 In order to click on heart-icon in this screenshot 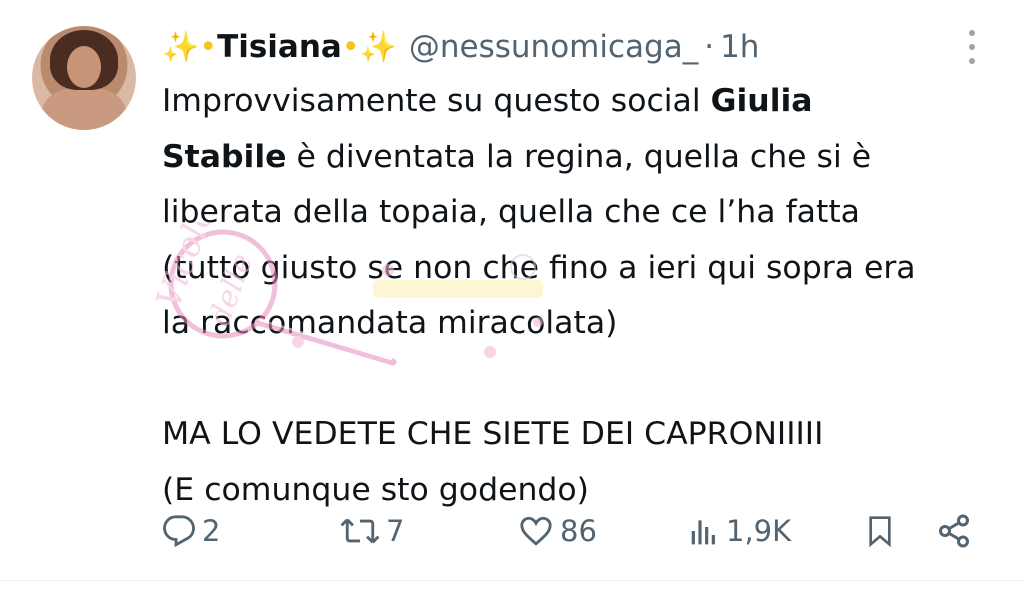, I will do `click(536, 531)`.